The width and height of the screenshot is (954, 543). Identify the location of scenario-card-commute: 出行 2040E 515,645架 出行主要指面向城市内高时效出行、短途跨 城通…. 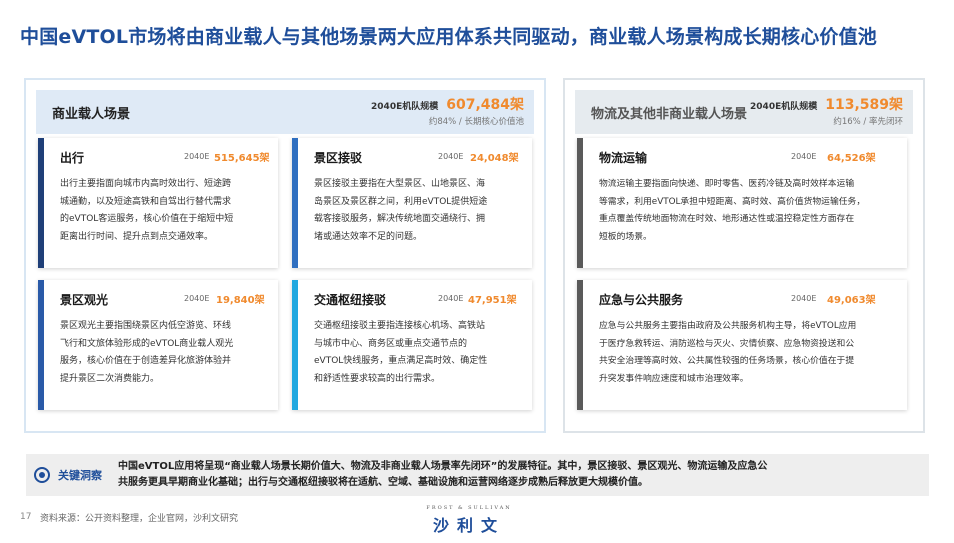
(158, 203).